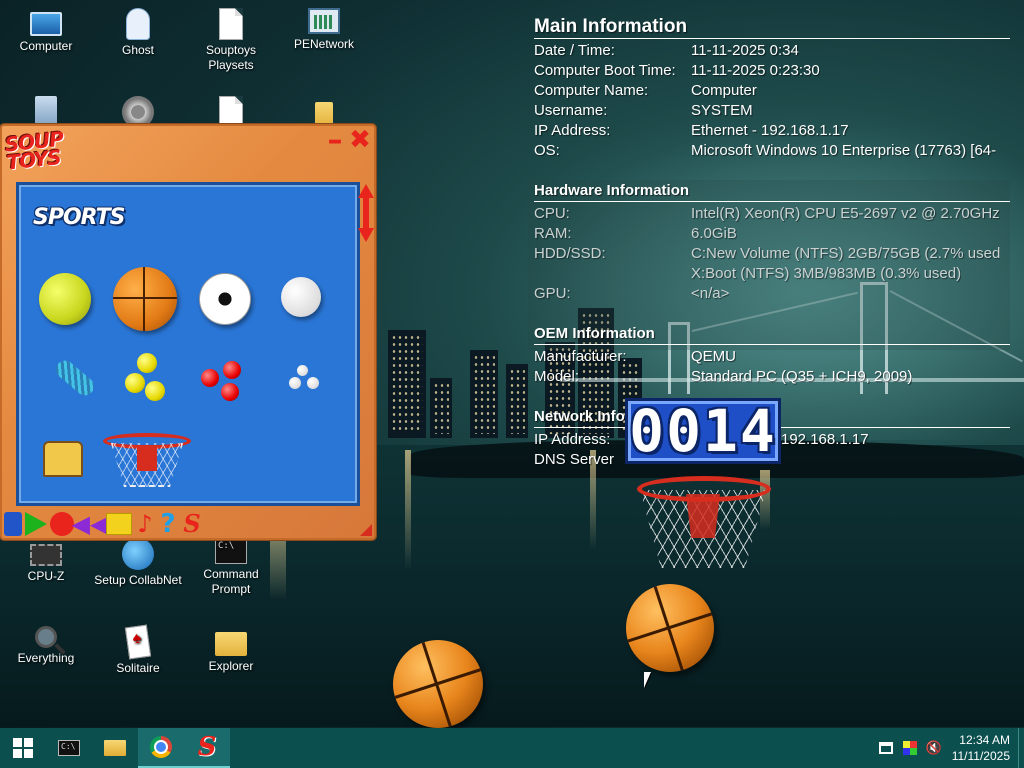  I want to click on toy-panel: SPORTS, so click(188, 344).